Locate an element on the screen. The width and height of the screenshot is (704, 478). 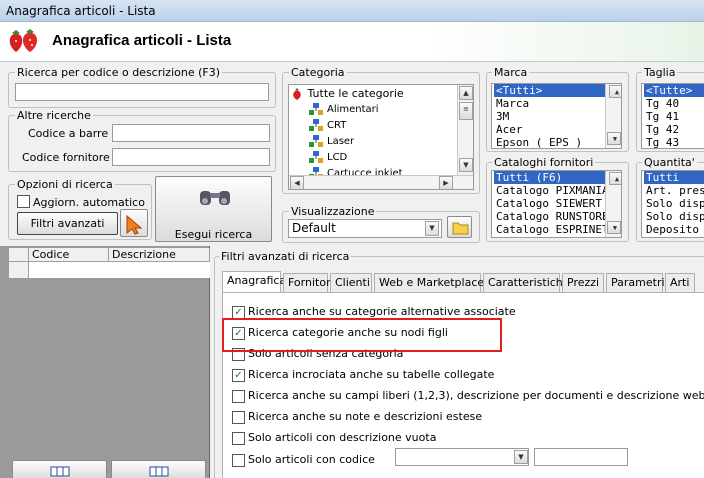
catalog-option: Catalogo ESPRINET is located at coordinates (557, 229).